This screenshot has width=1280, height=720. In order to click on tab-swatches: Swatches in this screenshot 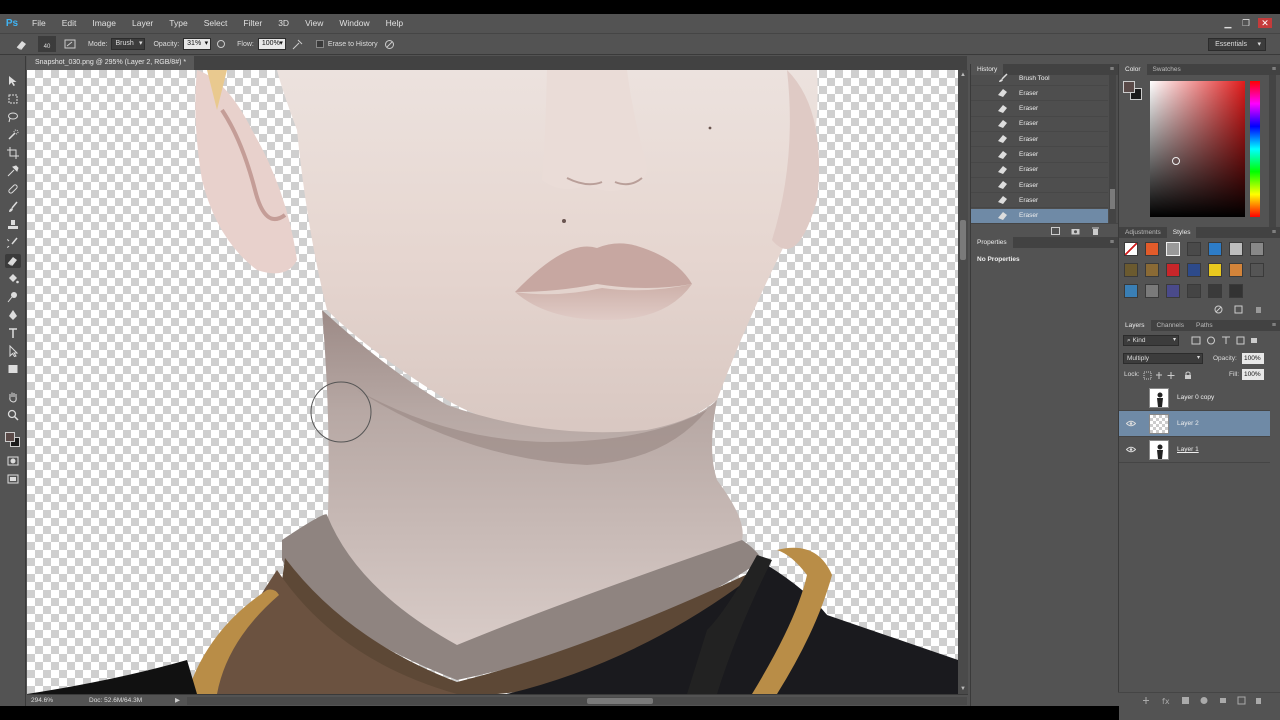, I will do `click(1167, 69)`.